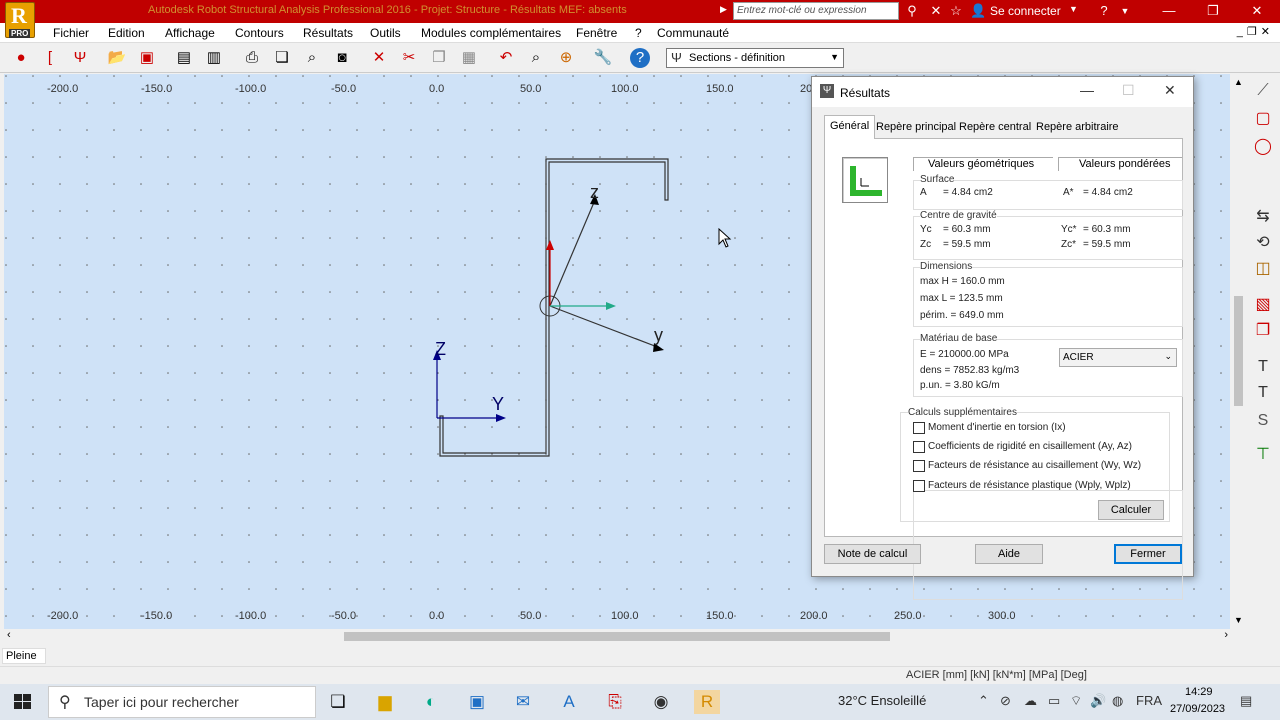  Describe the element at coordinates (1148, 554) in the screenshot. I see `close-dialog-button: Fermer` at that location.